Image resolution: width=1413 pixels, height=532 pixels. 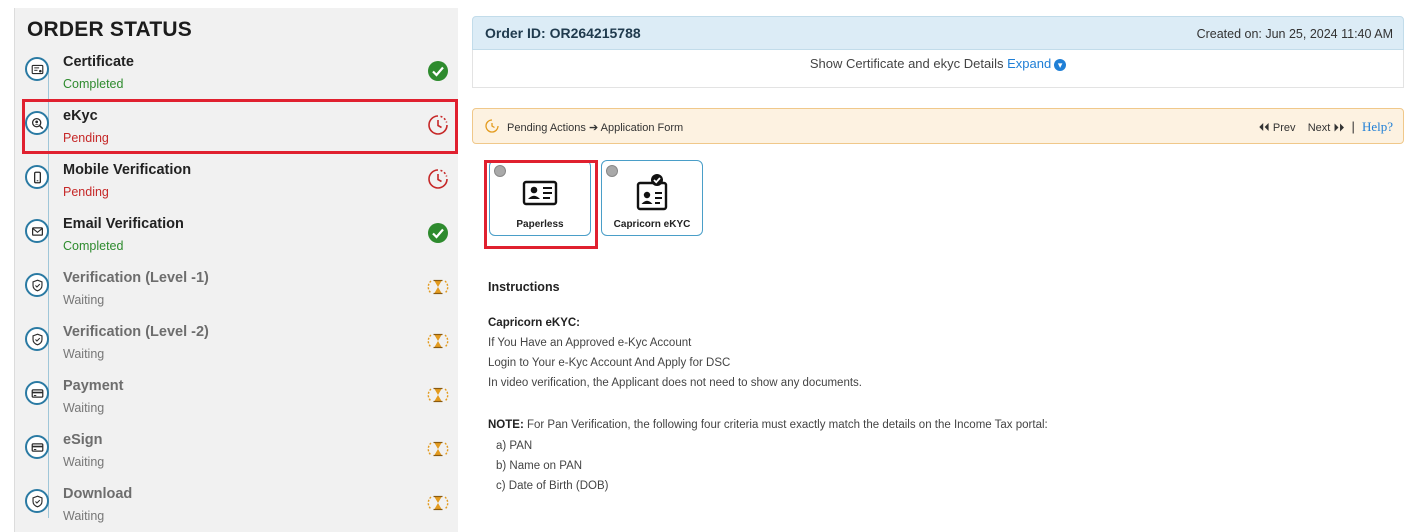 I want to click on expand-link: Expand ▾, so click(x=1037, y=63).